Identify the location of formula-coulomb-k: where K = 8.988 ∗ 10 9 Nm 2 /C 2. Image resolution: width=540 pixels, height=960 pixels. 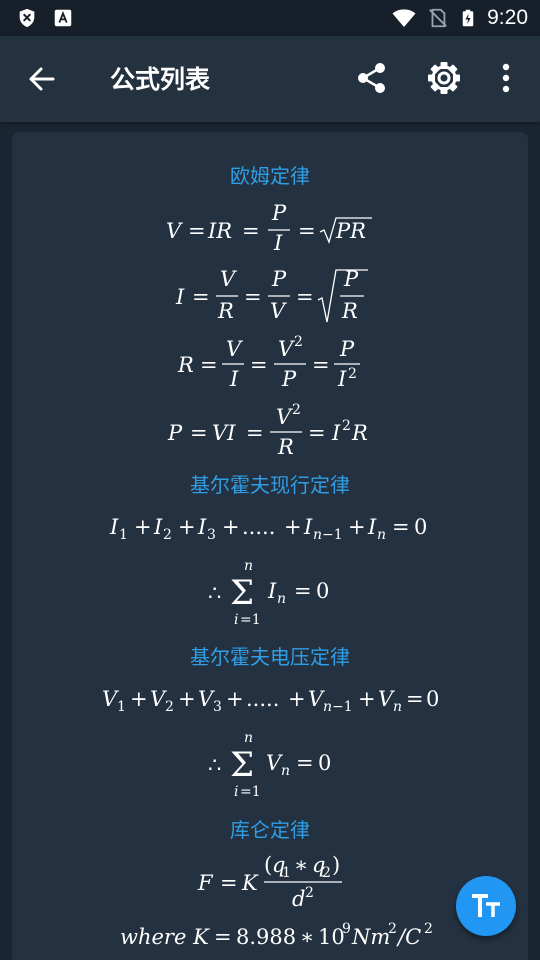
(276, 935).